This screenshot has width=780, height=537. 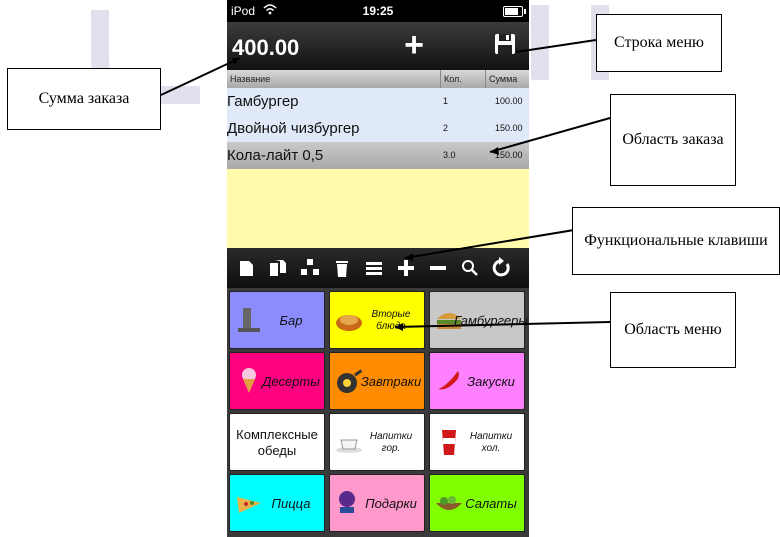 I want to click on battery-icon, so click(x=514, y=11).